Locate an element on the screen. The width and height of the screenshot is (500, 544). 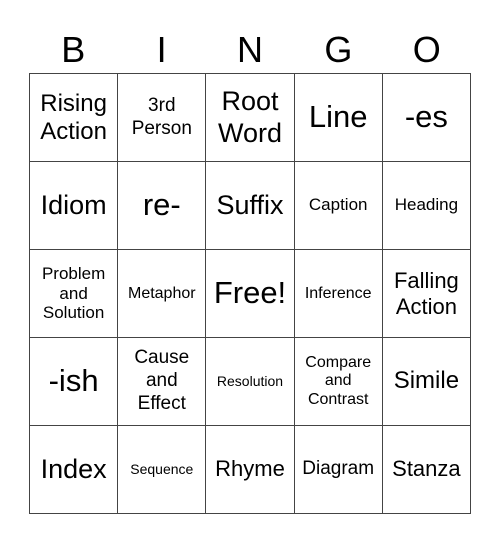
bingo-cell: Index is located at coordinates (74, 470).